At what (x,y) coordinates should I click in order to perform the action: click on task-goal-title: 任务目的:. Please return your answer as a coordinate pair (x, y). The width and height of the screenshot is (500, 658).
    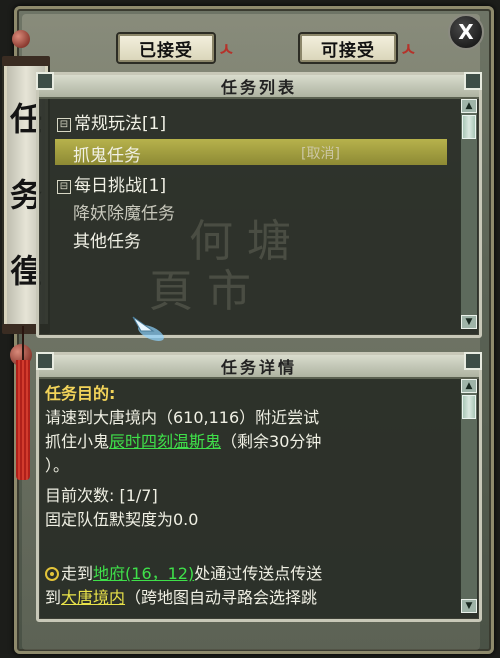
    Looking at the image, I should click on (80, 393).